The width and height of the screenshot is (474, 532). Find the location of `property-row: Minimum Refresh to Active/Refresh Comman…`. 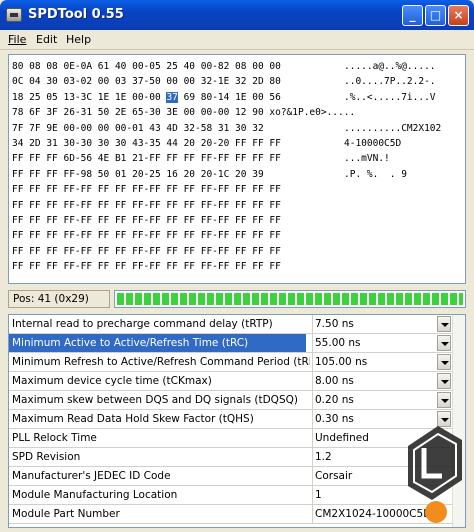

property-row: Minimum Refresh to Active/Refresh Comman… is located at coordinates (237, 362).